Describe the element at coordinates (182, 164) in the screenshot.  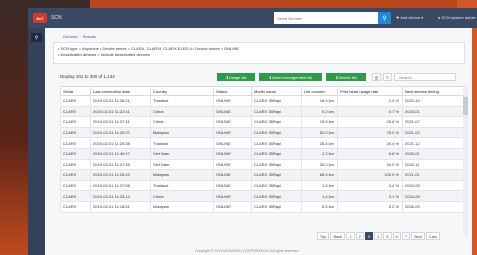
I see `table-cell: Viet Nam` at that location.